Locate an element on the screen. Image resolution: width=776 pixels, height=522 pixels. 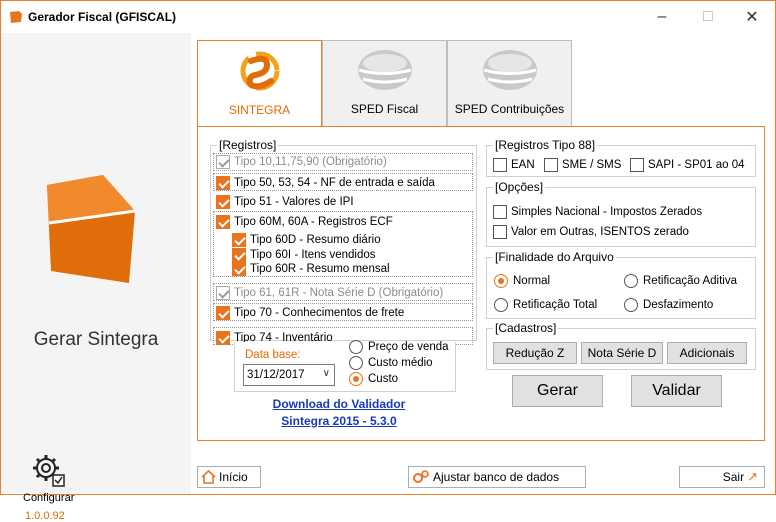
cadastros-legend: [Cadastros] is located at coordinates (526, 328).